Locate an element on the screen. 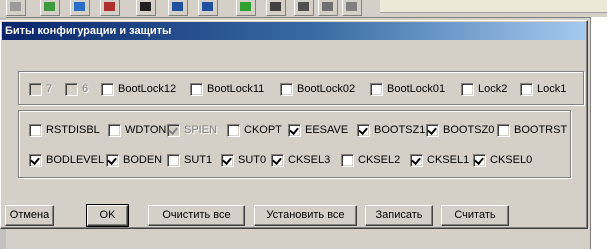  magnifier-icon is located at coordinates (327, 6).